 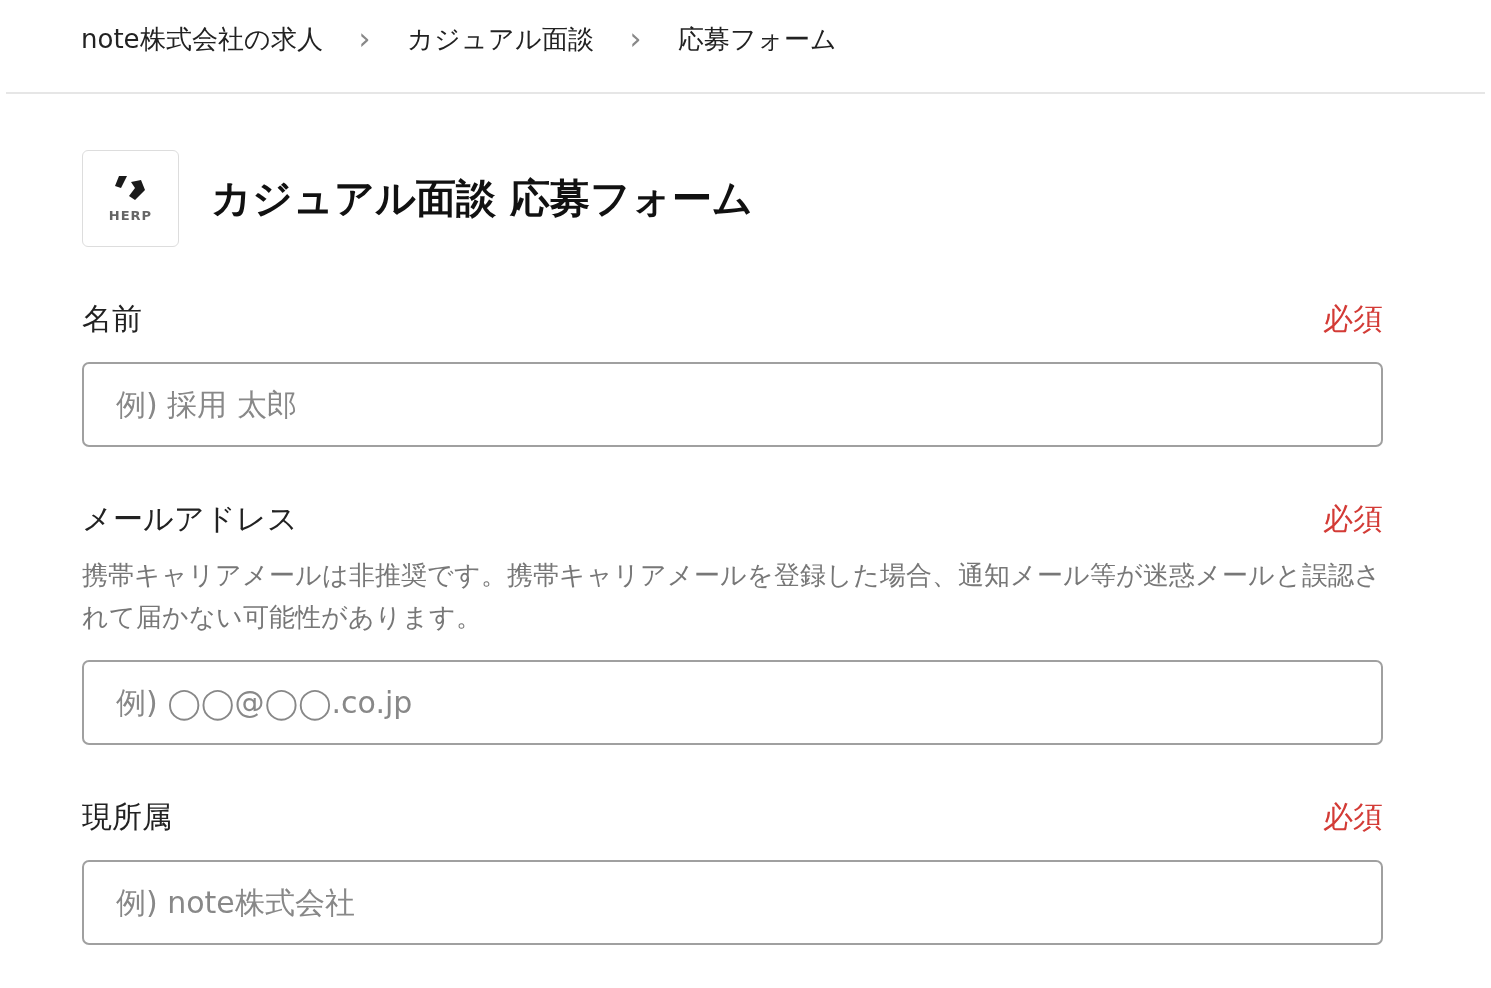 I want to click on input-field: 例) note株式会社, so click(x=732, y=902).